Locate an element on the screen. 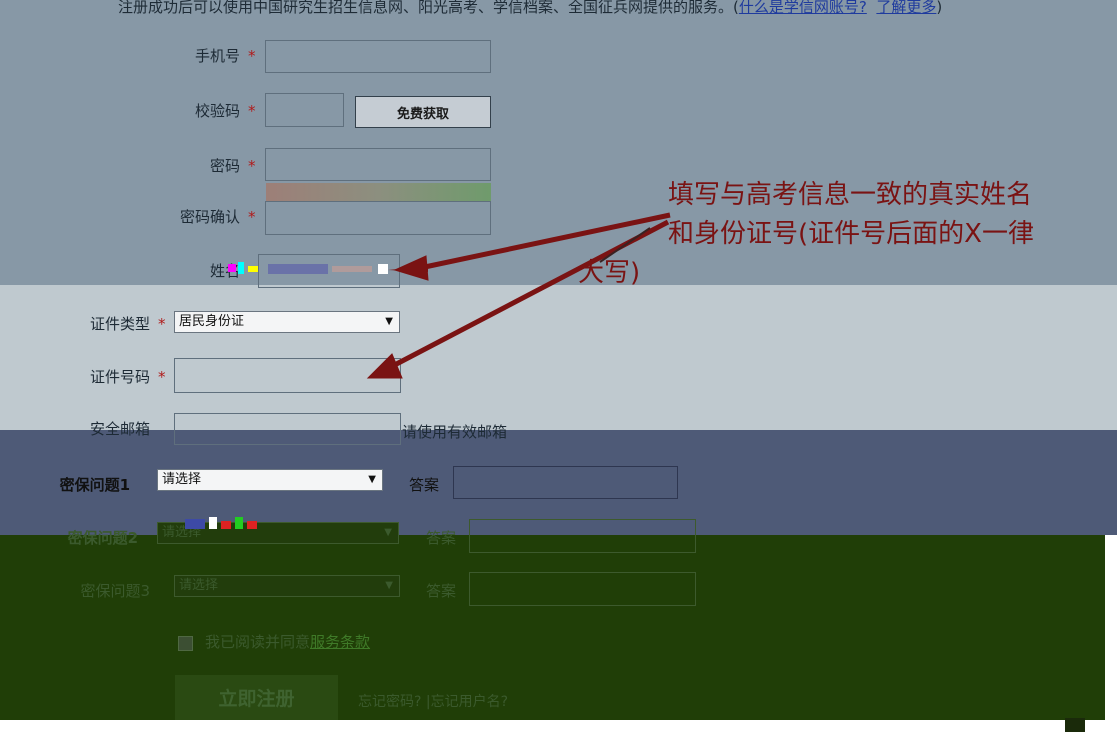  annotation-pointer-line is located at coordinates (625, 245).